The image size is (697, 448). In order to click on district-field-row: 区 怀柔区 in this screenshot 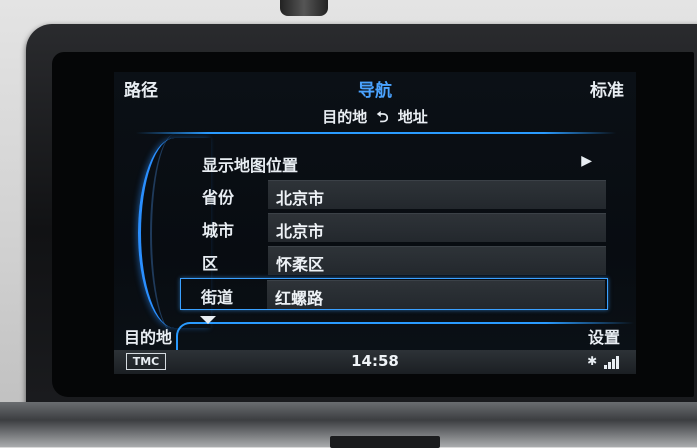, I will do `click(403, 260)`.